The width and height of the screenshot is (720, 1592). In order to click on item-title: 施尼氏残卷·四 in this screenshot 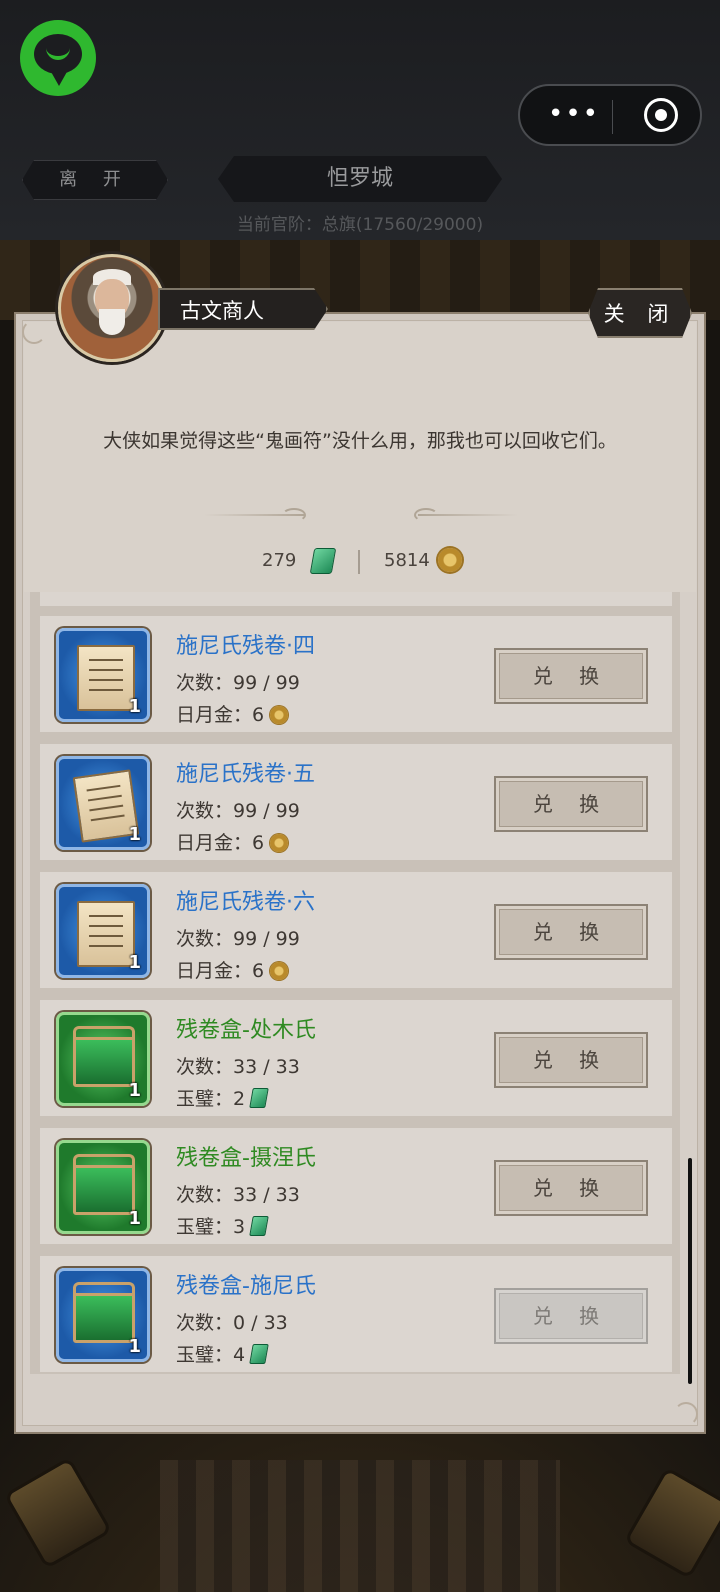, I will do `click(245, 646)`.